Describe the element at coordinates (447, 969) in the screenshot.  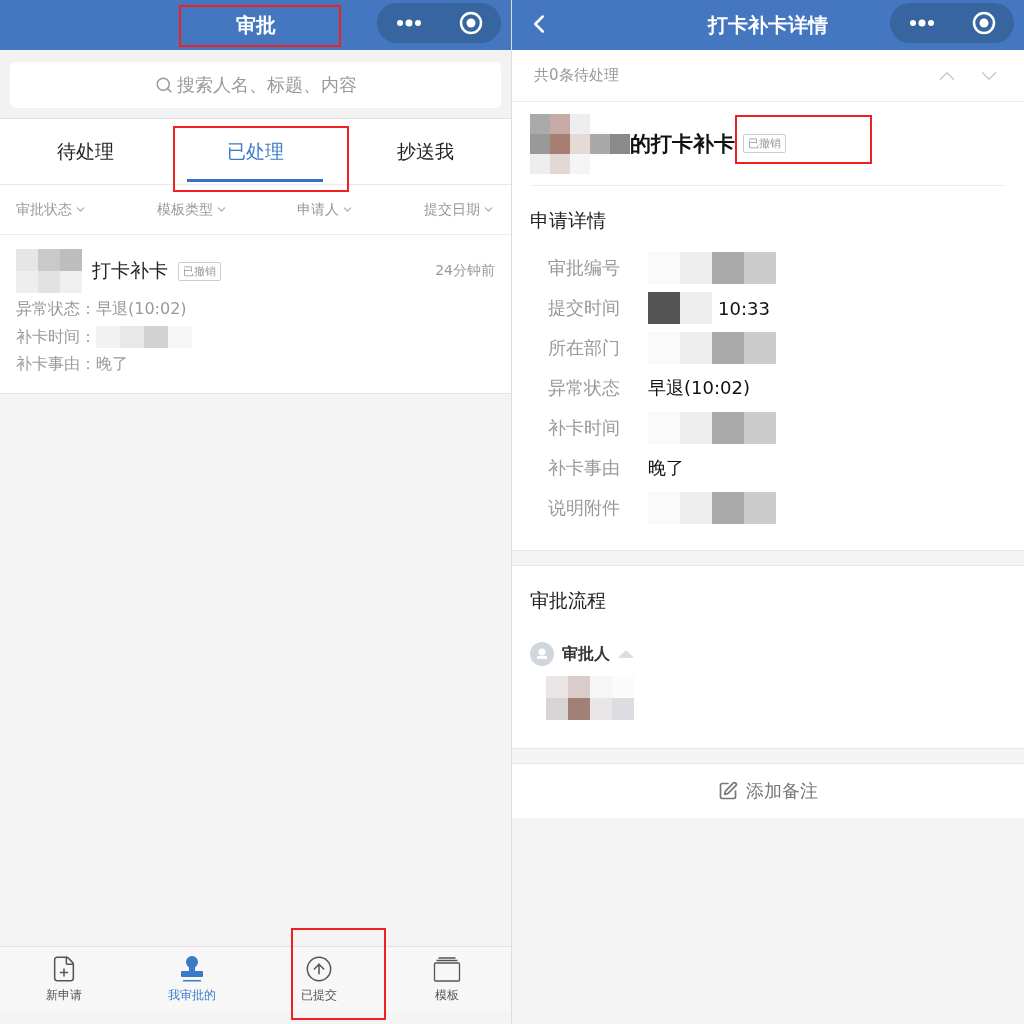
I see `stack-icon` at that location.